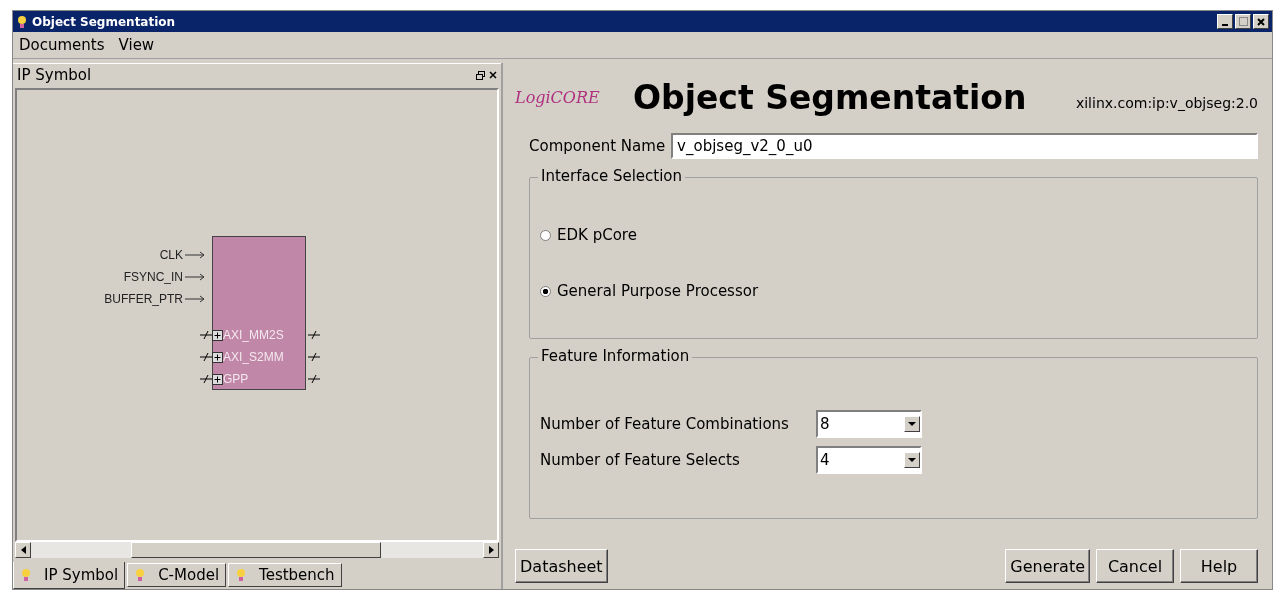 Image resolution: width=1275 pixels, height=590 pixels. I want to click on tab: C-Model, so click(177, 575).